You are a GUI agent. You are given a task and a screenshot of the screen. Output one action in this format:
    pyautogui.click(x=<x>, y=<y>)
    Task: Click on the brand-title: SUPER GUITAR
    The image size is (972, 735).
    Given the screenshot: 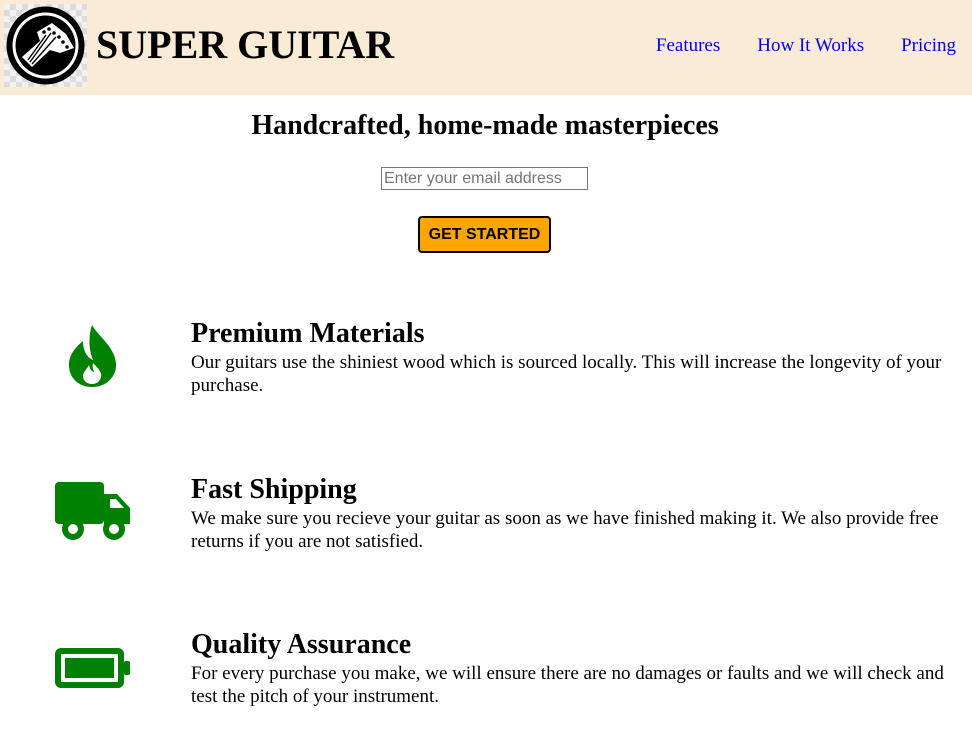 What is the action you would take?
    pyautogui.click(x=245, y=44)
    